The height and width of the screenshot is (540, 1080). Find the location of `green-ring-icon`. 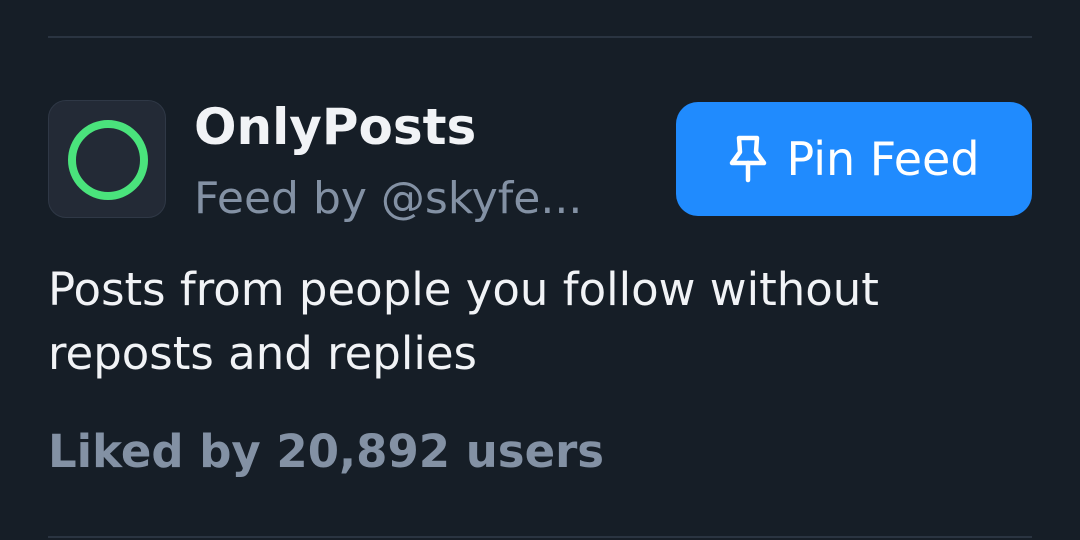

green-ring-icon is located at coordinates (108, 160).